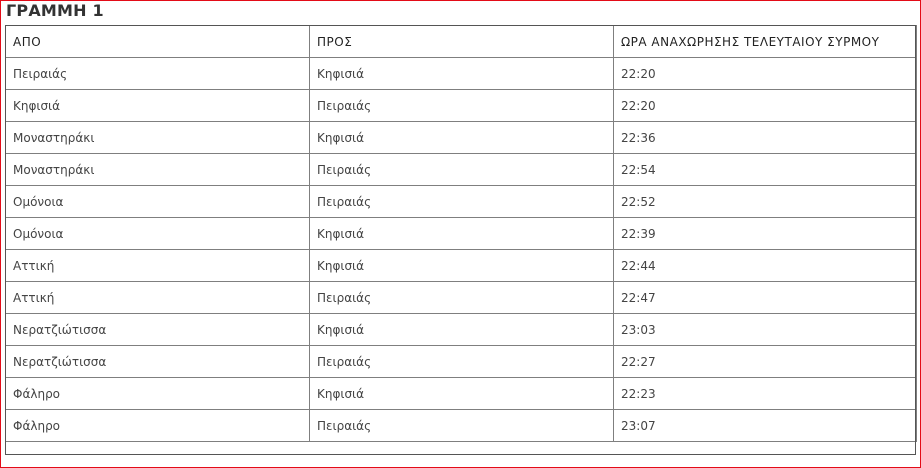  I want to click on table-row: Φάληρο Κηφισιά 22:23, so click(461, 393).